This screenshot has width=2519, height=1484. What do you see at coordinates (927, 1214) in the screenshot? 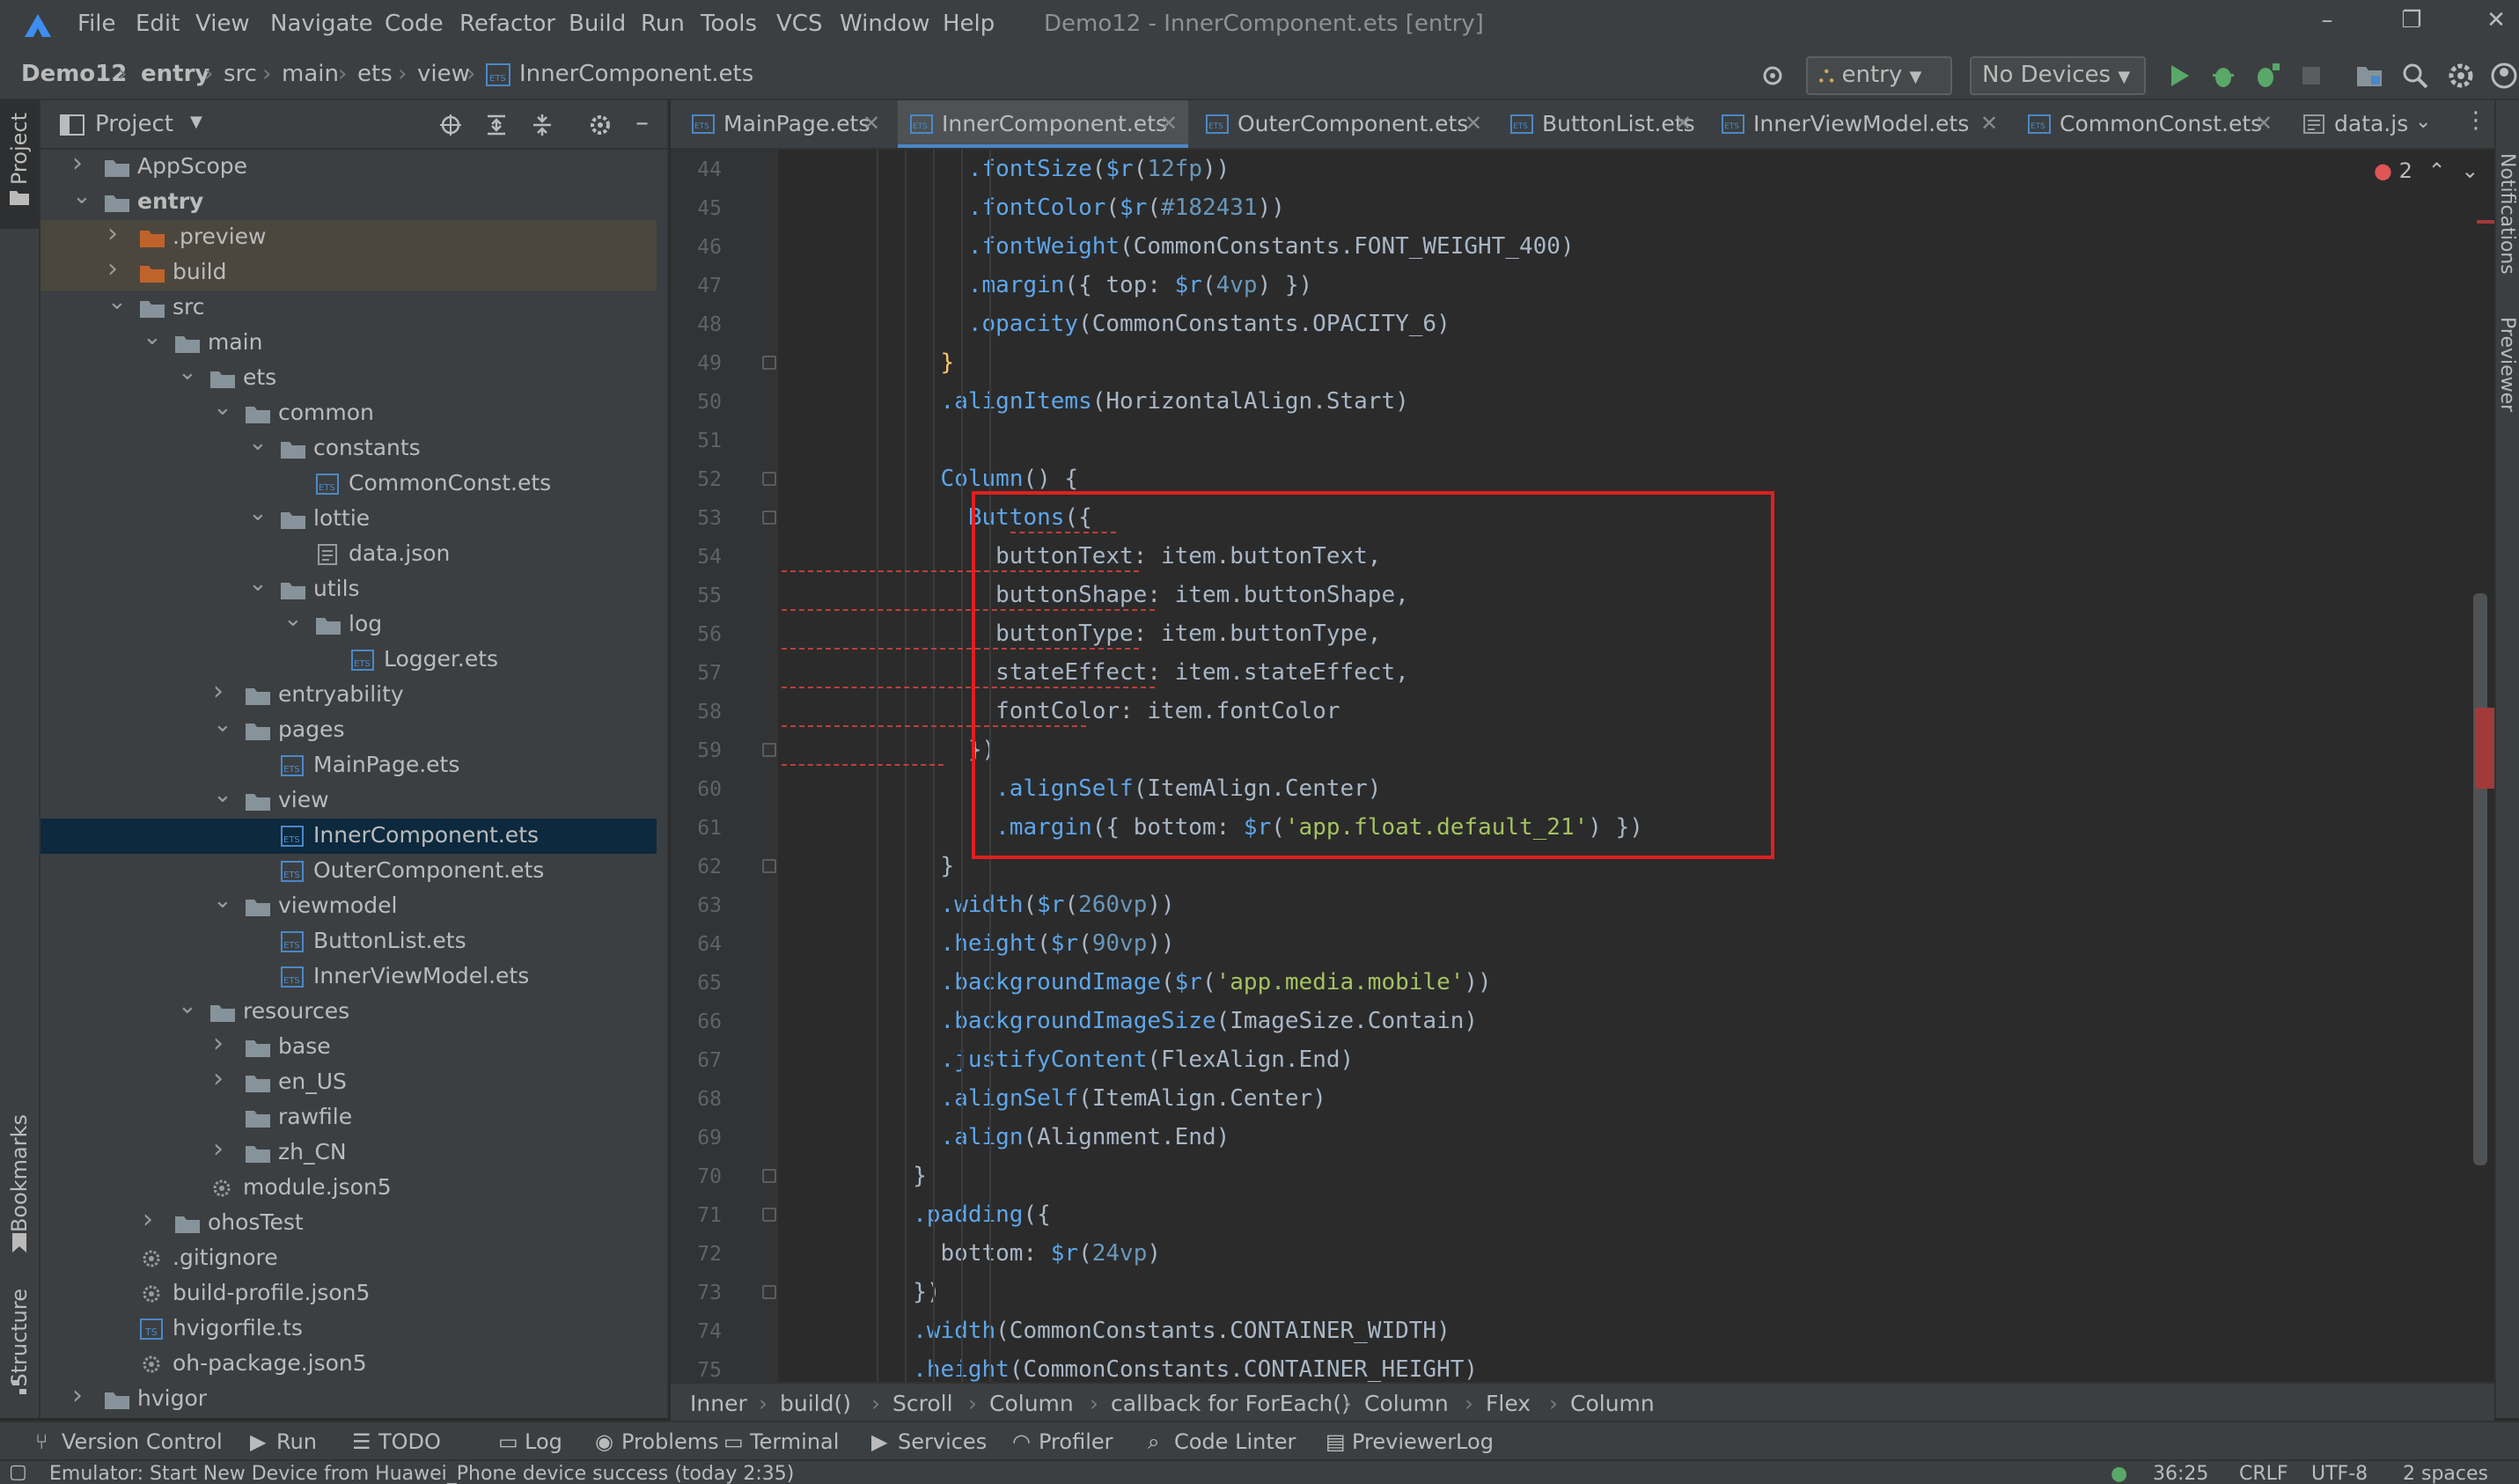
I see `code-line: .padding({` at bounding box center [927, 1214].